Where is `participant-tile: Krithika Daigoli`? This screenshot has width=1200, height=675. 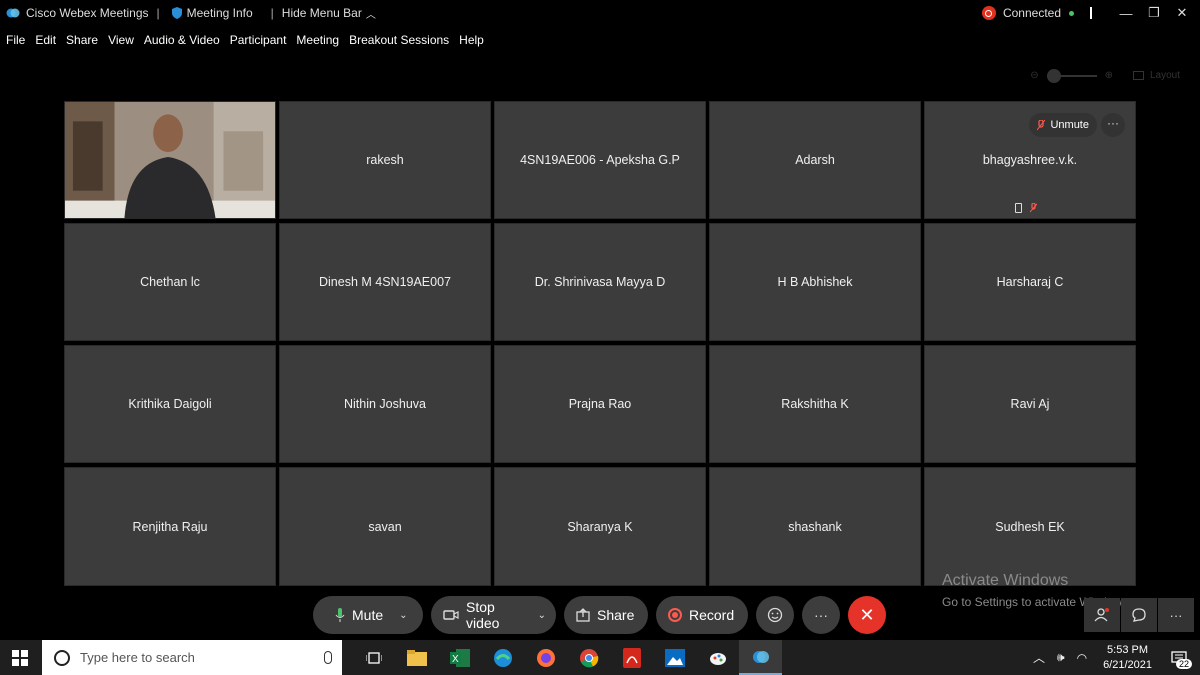 participant-tile: Krithika Daigoli is located at coordinates (170, 404).